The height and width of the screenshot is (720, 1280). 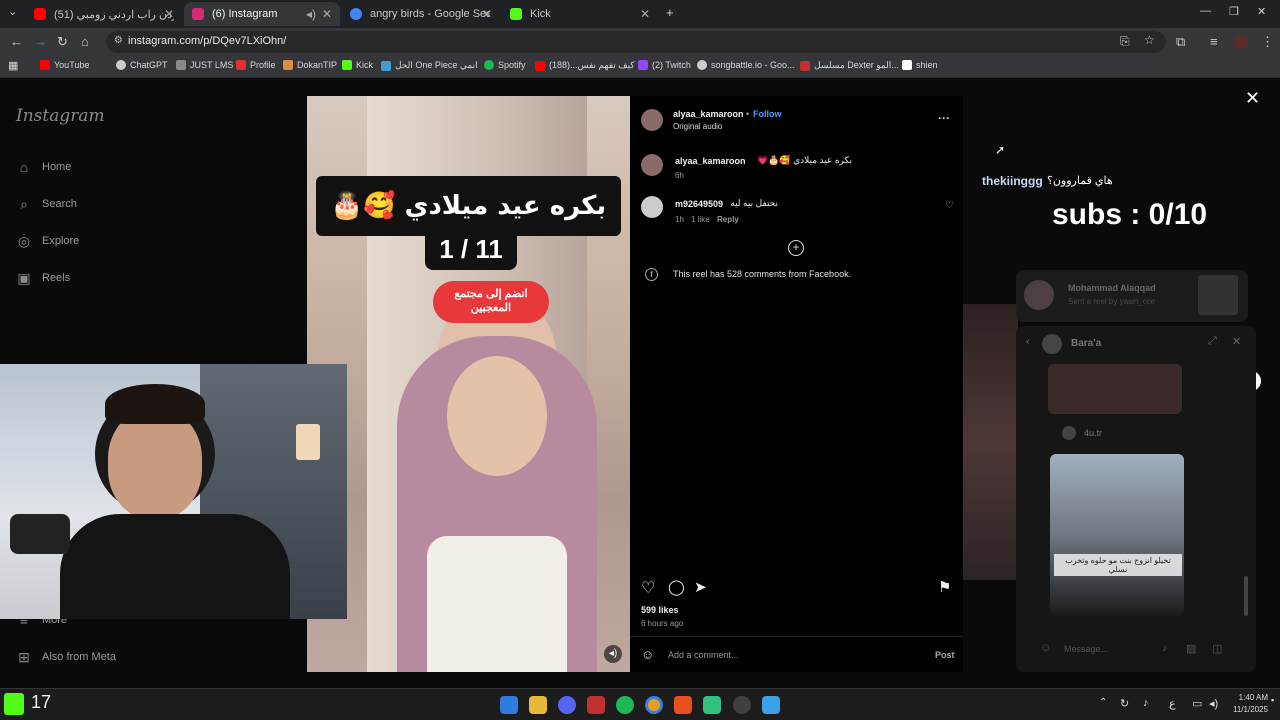 I want to click on home-icon: ⌂, so click(x=85, y=41).